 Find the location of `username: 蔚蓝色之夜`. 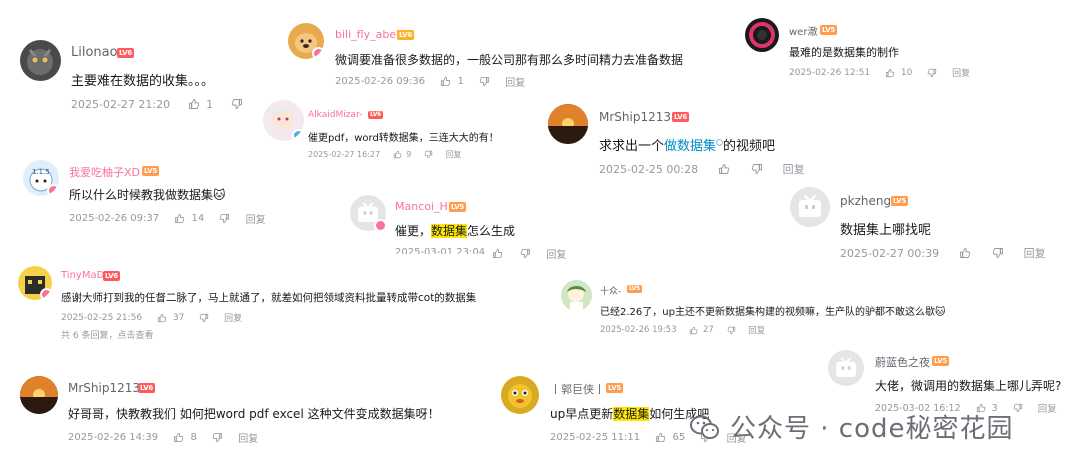

username: 蔚蓝色之夜 is located at coordinates (902, 362).